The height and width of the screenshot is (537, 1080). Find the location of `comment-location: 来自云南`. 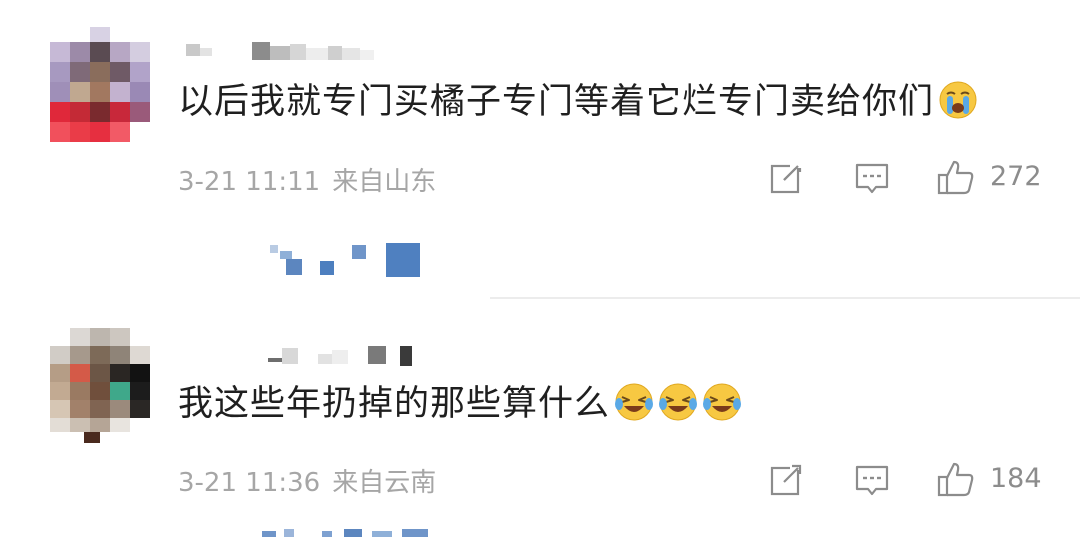

comment-location: 来自云南 is located at coordinates (384, 483).